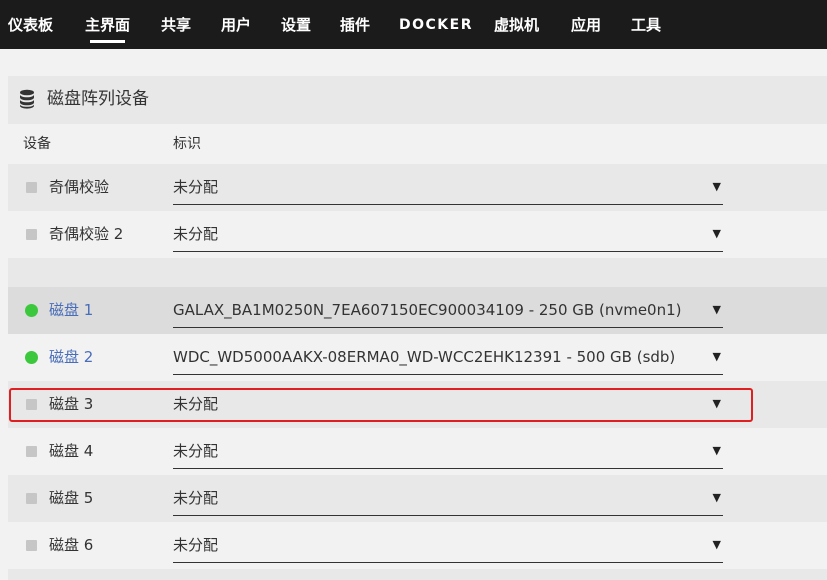 This screenshot has height=580, width=827. What do you see at coordinates (176, 25) in the screenshot?
I see `nav-shares: 共享` at bounding box center [176, 25].